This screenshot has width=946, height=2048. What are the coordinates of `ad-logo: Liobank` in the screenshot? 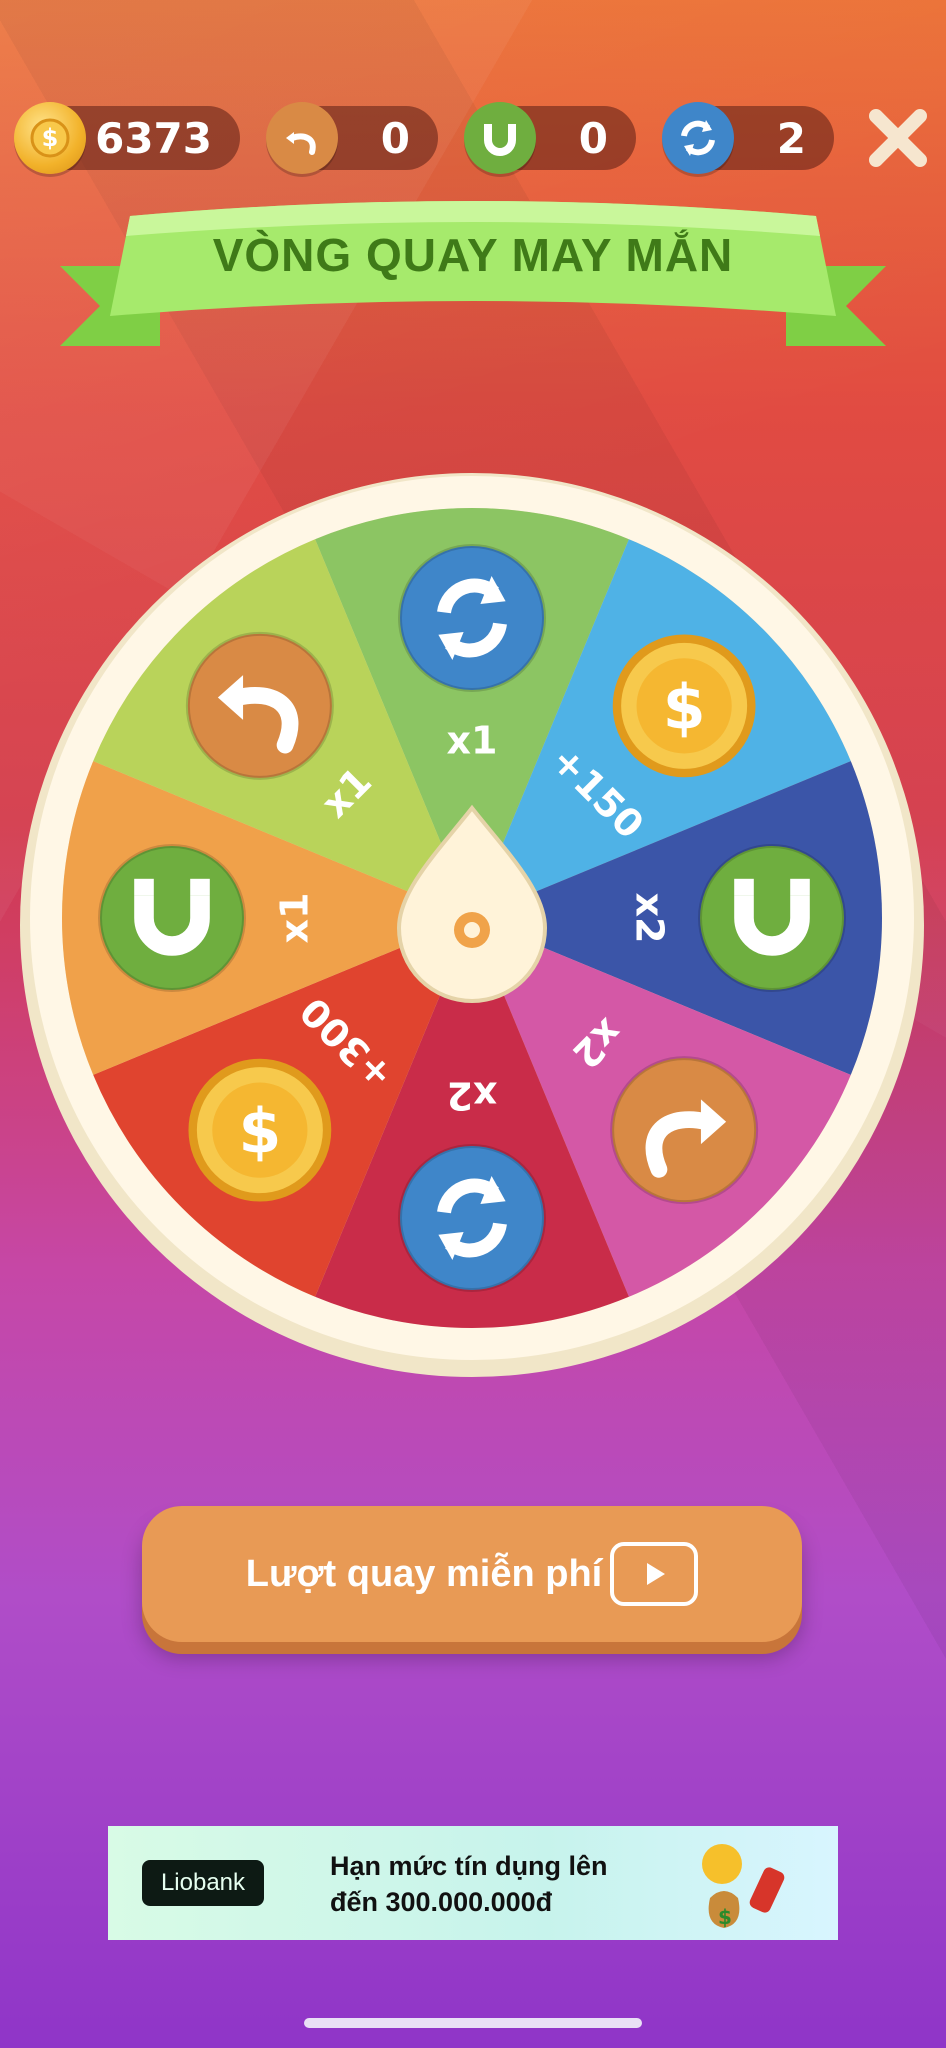 It's located at (203, 1883).